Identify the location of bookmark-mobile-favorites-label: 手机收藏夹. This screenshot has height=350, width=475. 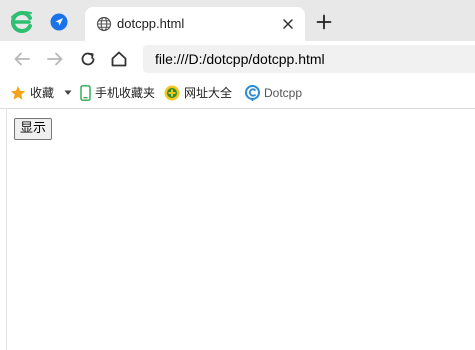
(125, 93).